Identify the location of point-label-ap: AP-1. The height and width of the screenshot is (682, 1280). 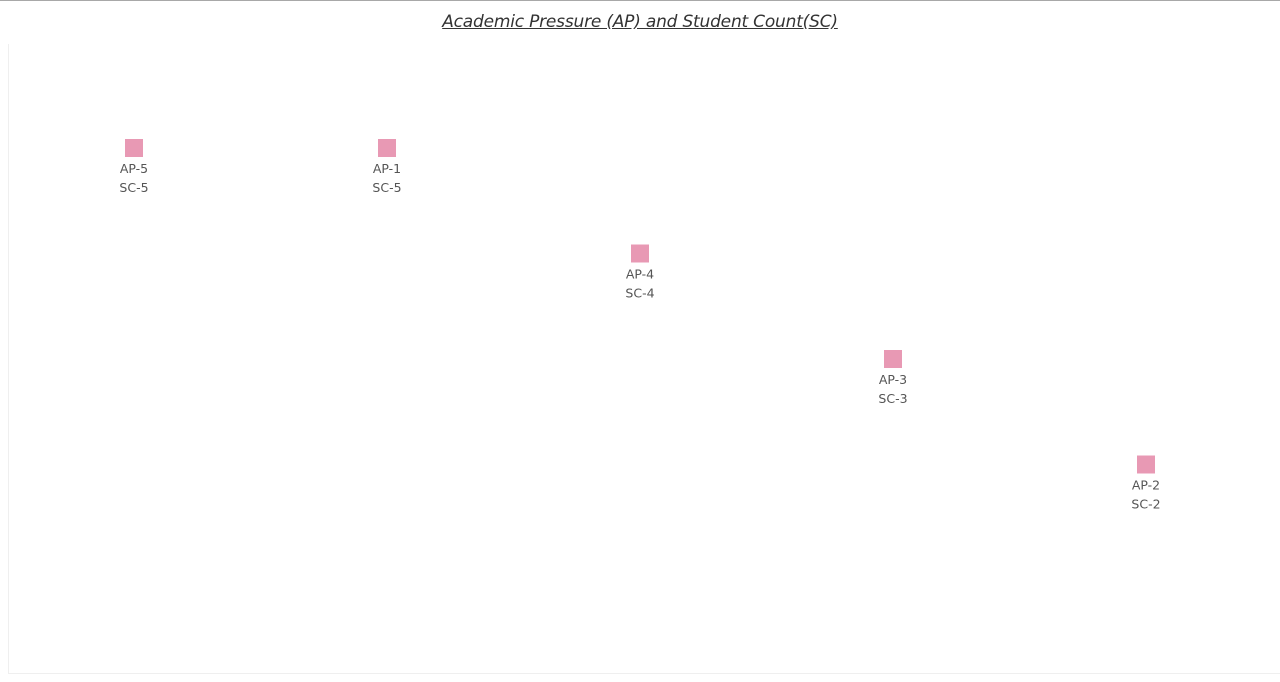
(387, 168).